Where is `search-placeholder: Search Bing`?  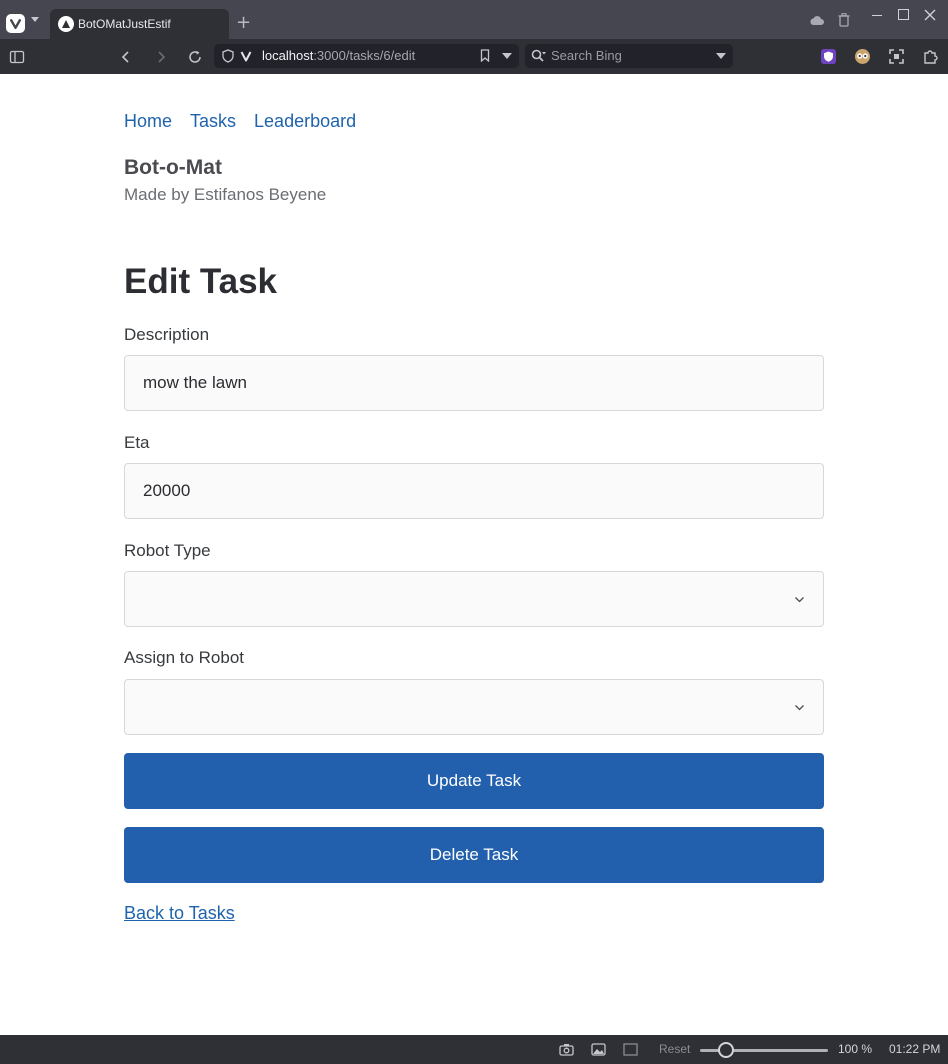 search-placeholder: Search Bing is located at coordinates (586, 55).